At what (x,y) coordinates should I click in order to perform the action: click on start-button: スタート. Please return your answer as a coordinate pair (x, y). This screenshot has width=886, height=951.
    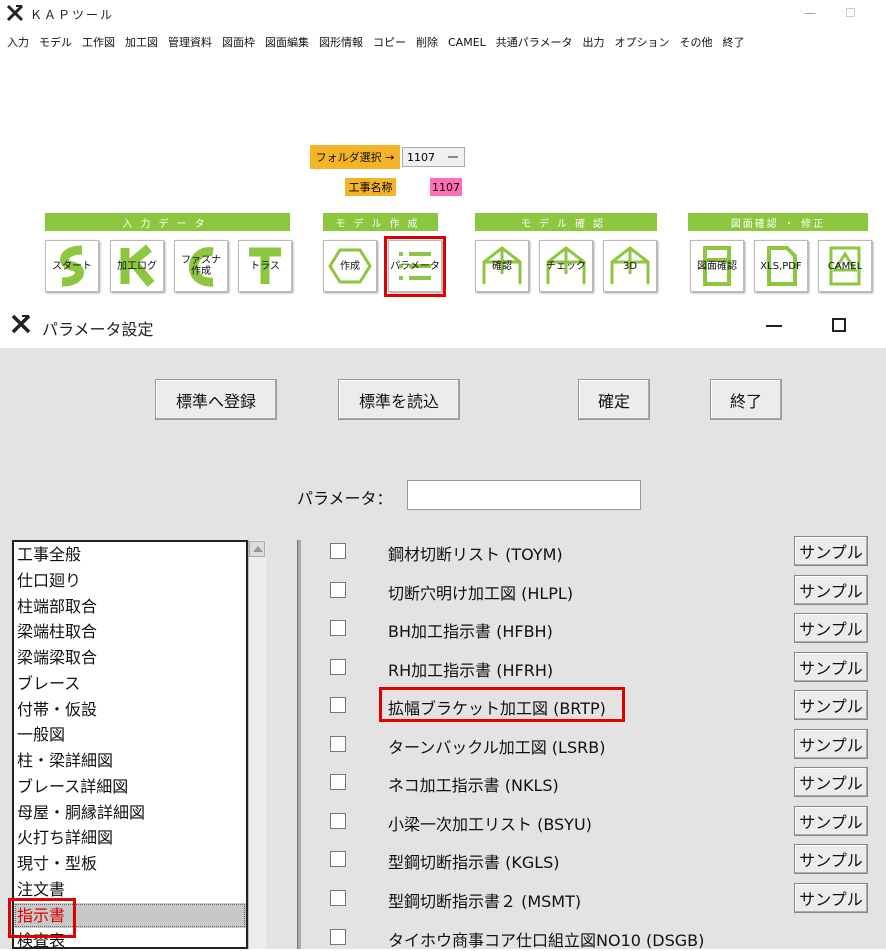
    Looking at the image, I should click on (72, 266).